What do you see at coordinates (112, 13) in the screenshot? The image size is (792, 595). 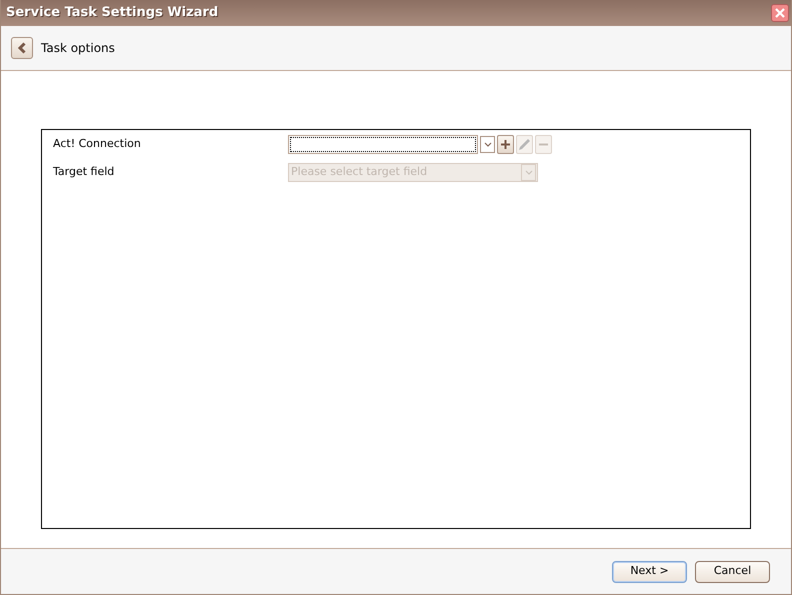 I see `window-title: Service Task Settings Wizard` at bounding box center [112, 13].